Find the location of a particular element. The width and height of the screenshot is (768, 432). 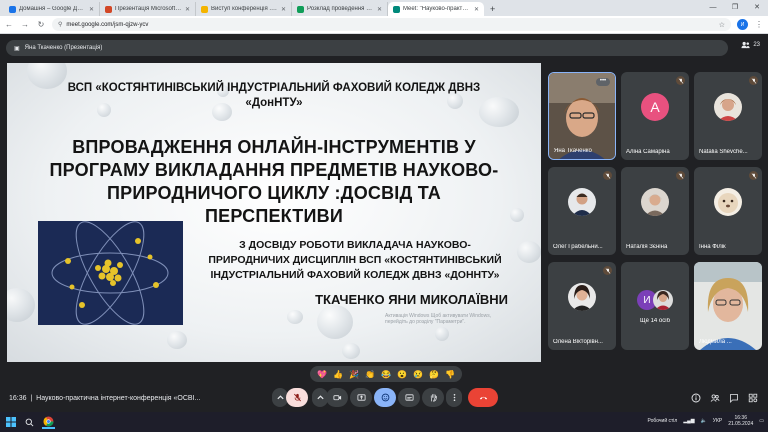

browser-tab-google-drive: Домашня – Google Диск ✕ is located at coordinates (52, 9).